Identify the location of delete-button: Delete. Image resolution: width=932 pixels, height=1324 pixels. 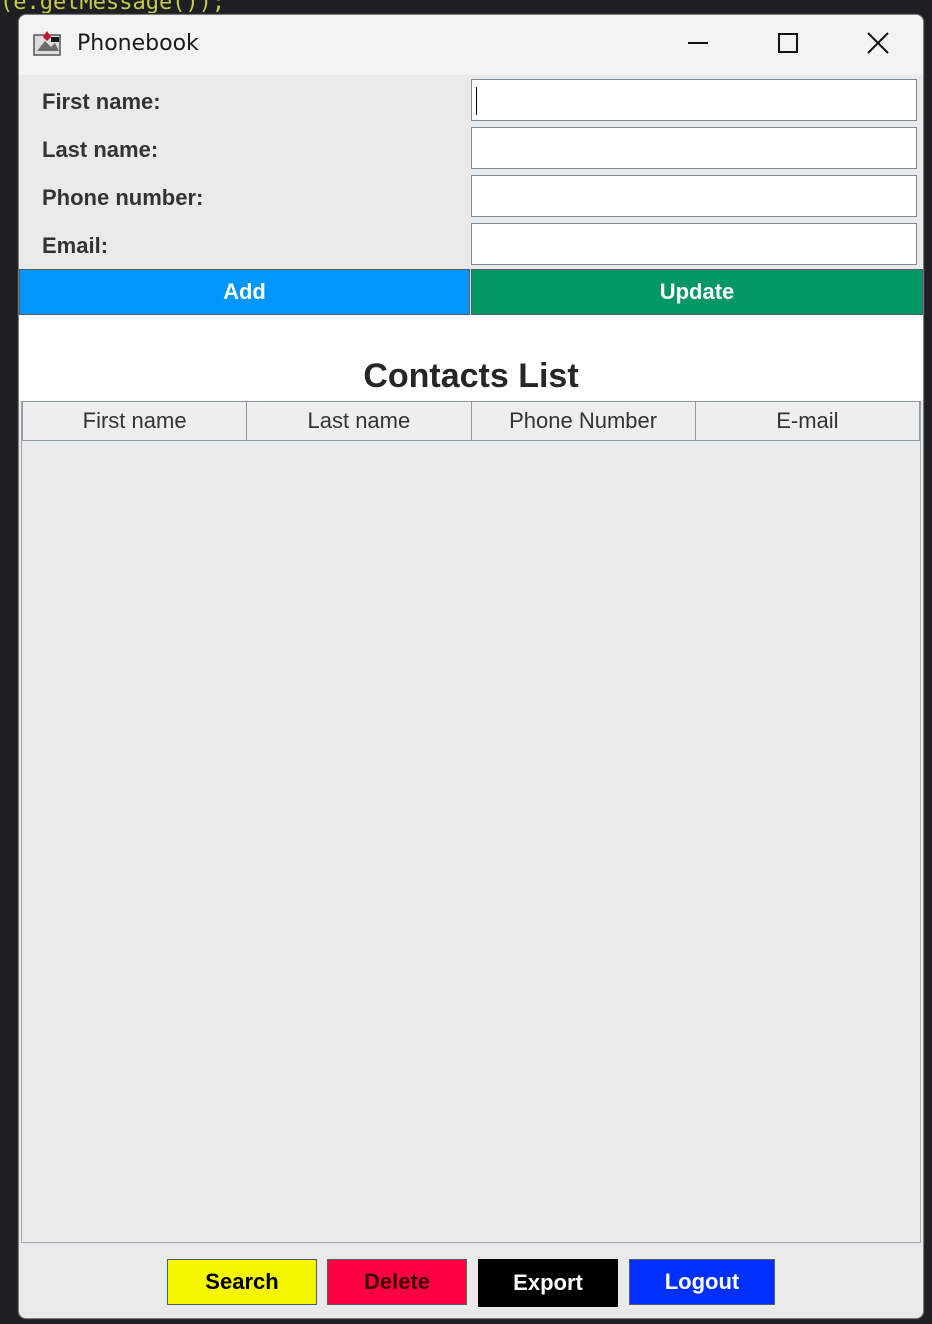
(397, 1282).